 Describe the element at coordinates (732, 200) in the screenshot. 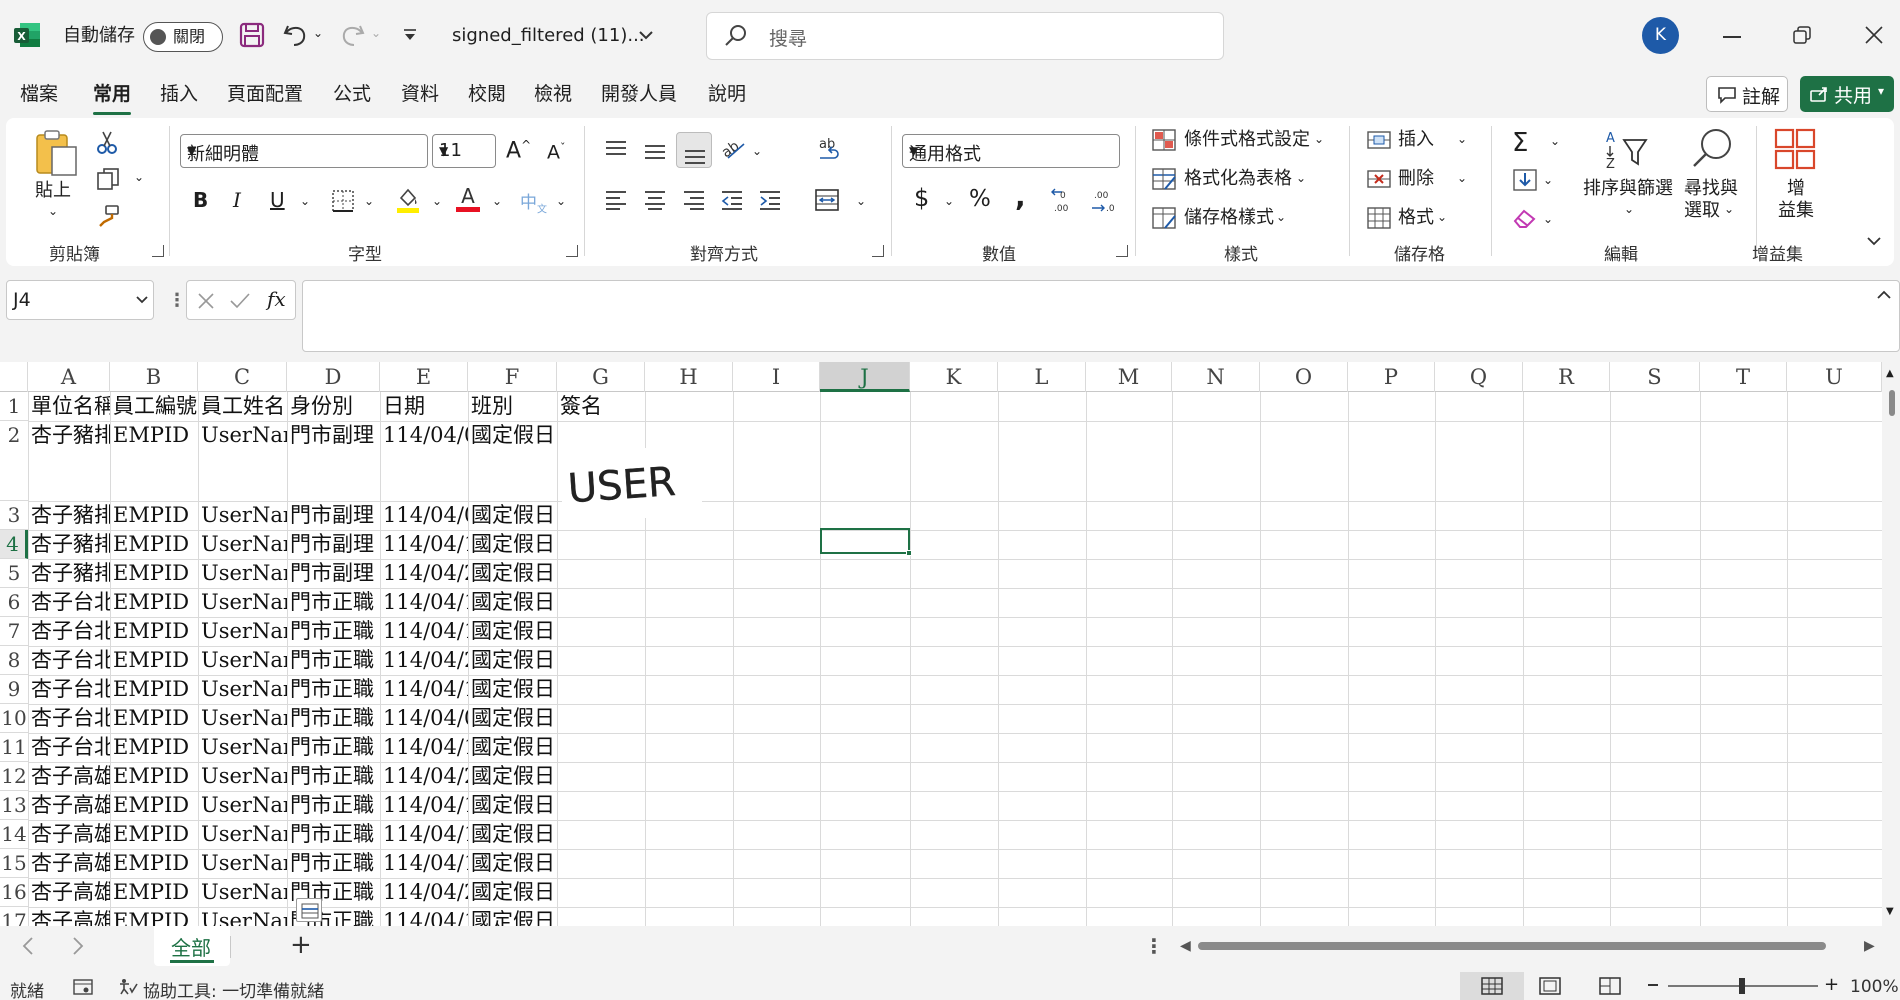

I see `decrease-indent-icon` at that location.